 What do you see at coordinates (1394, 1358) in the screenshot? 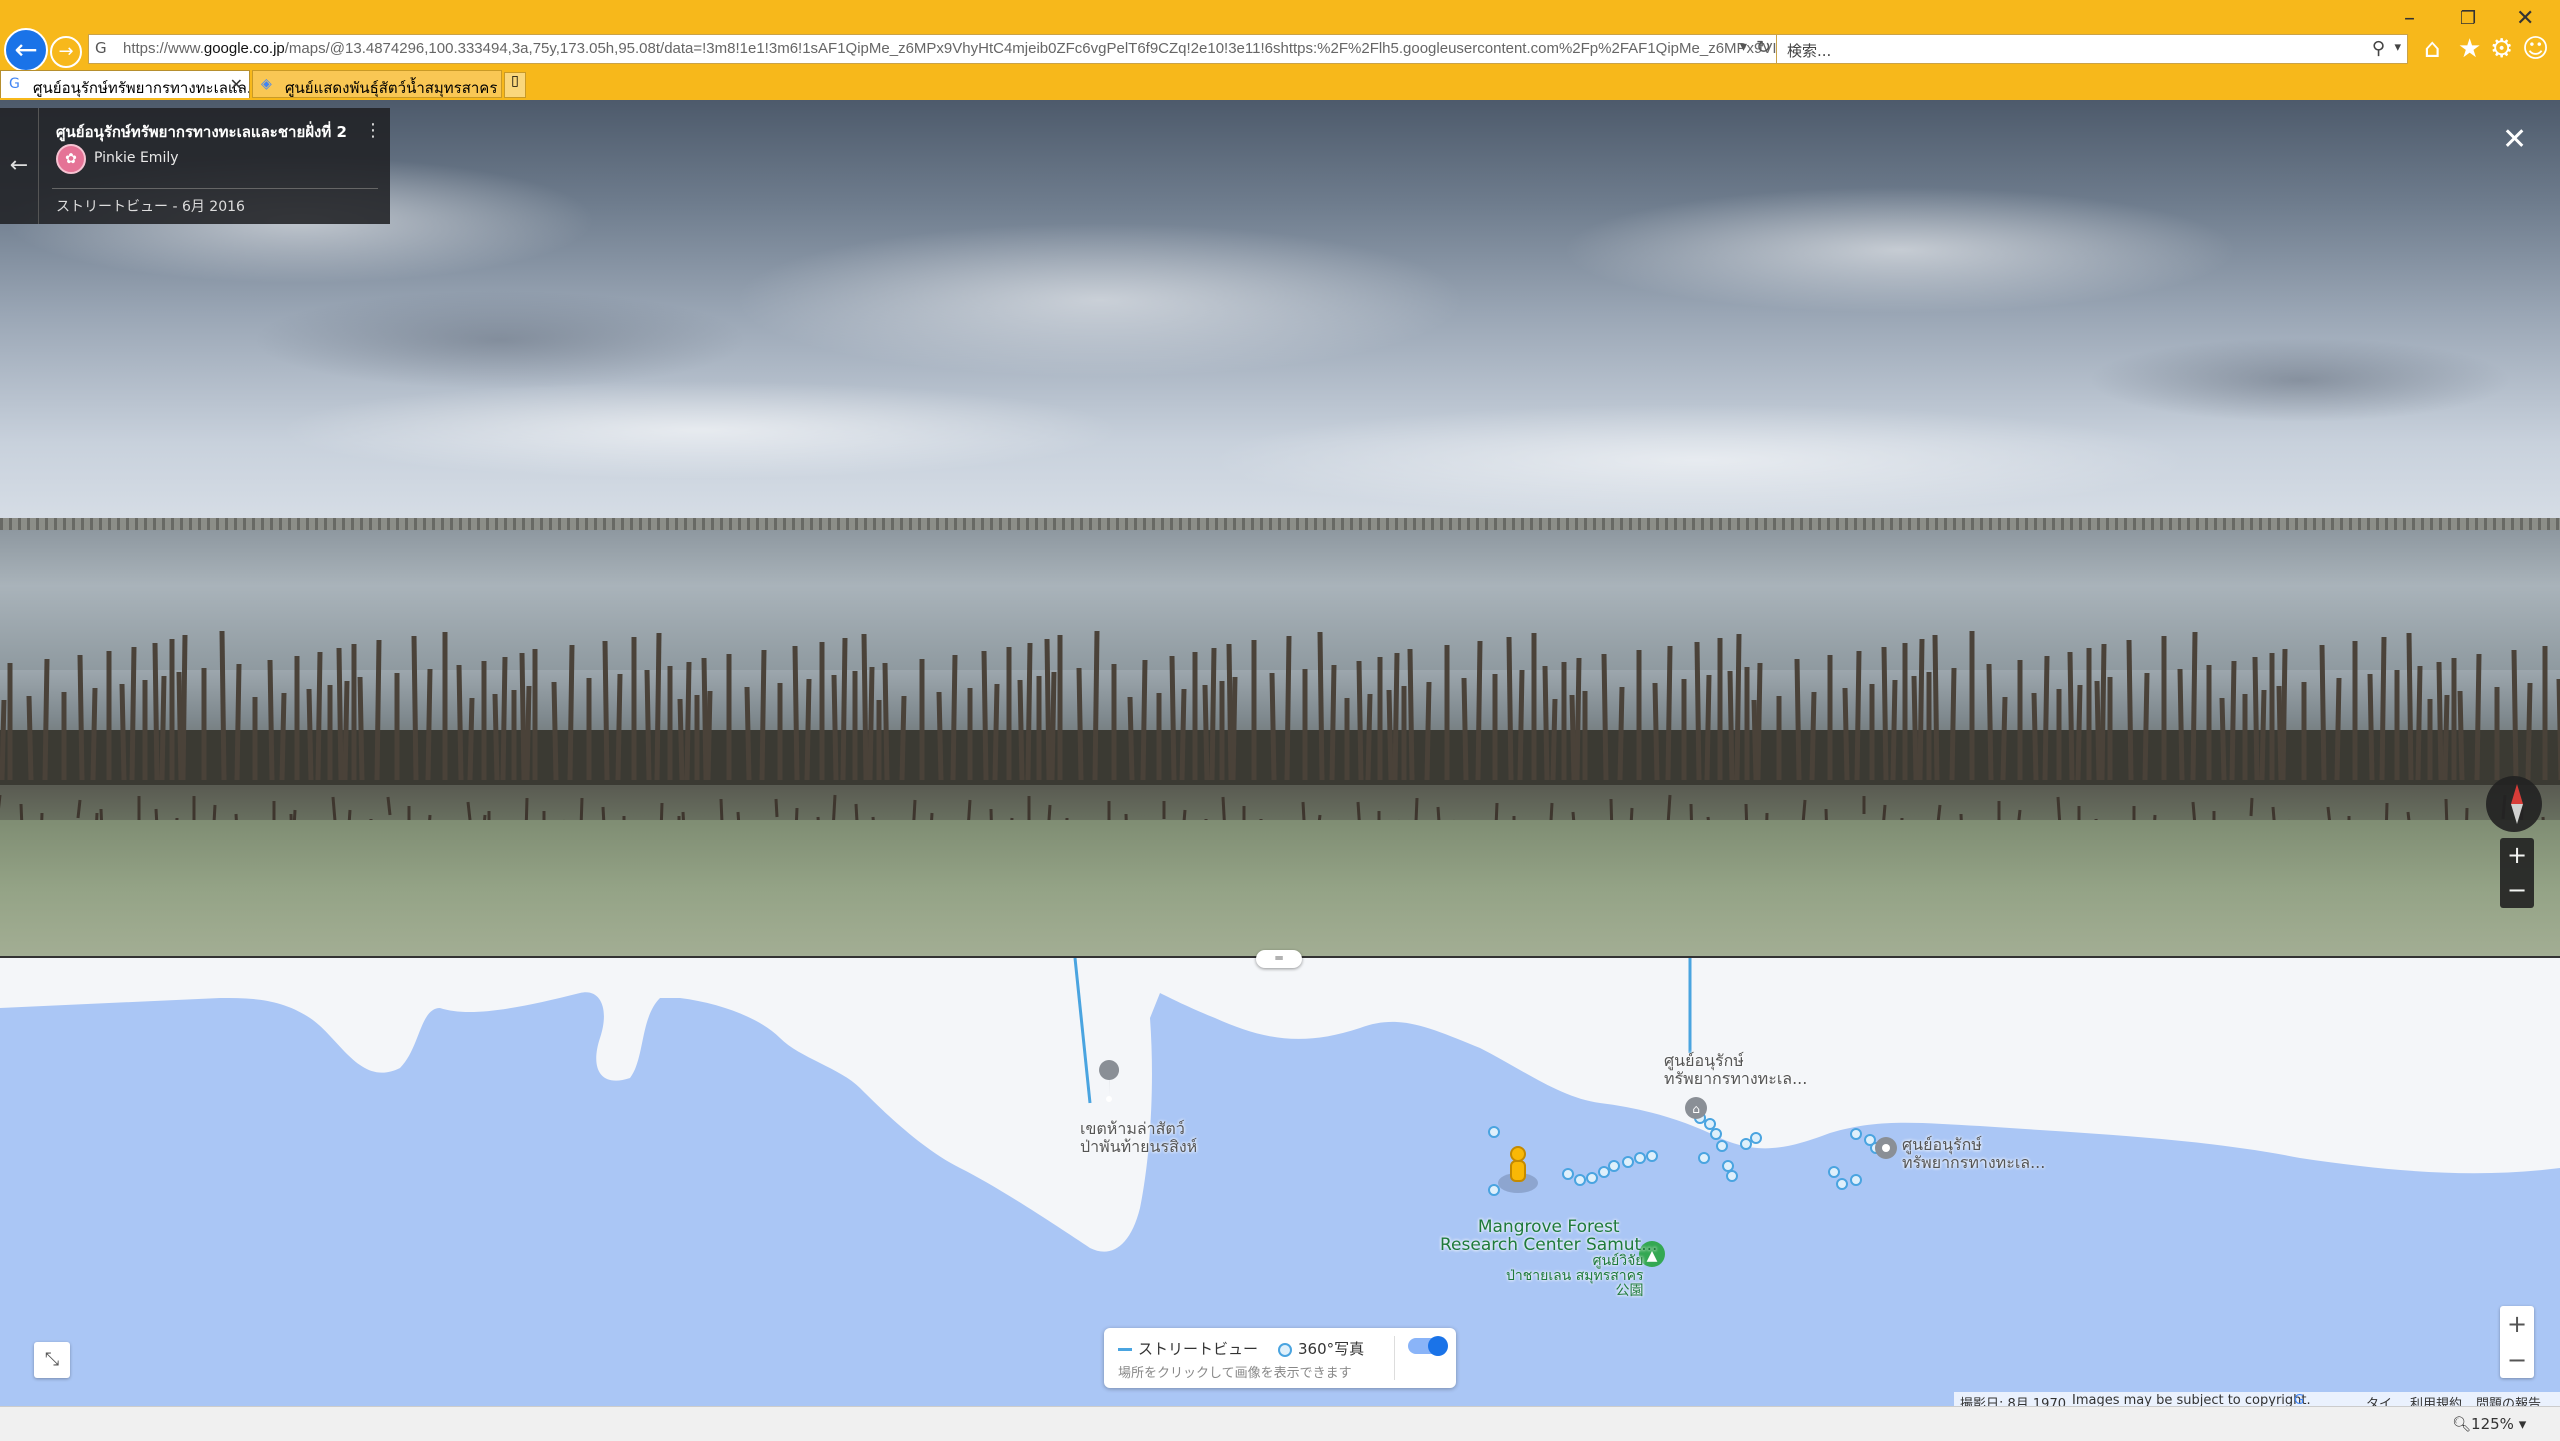
I see `legend-separator` at bounding box center [1394, 1358].